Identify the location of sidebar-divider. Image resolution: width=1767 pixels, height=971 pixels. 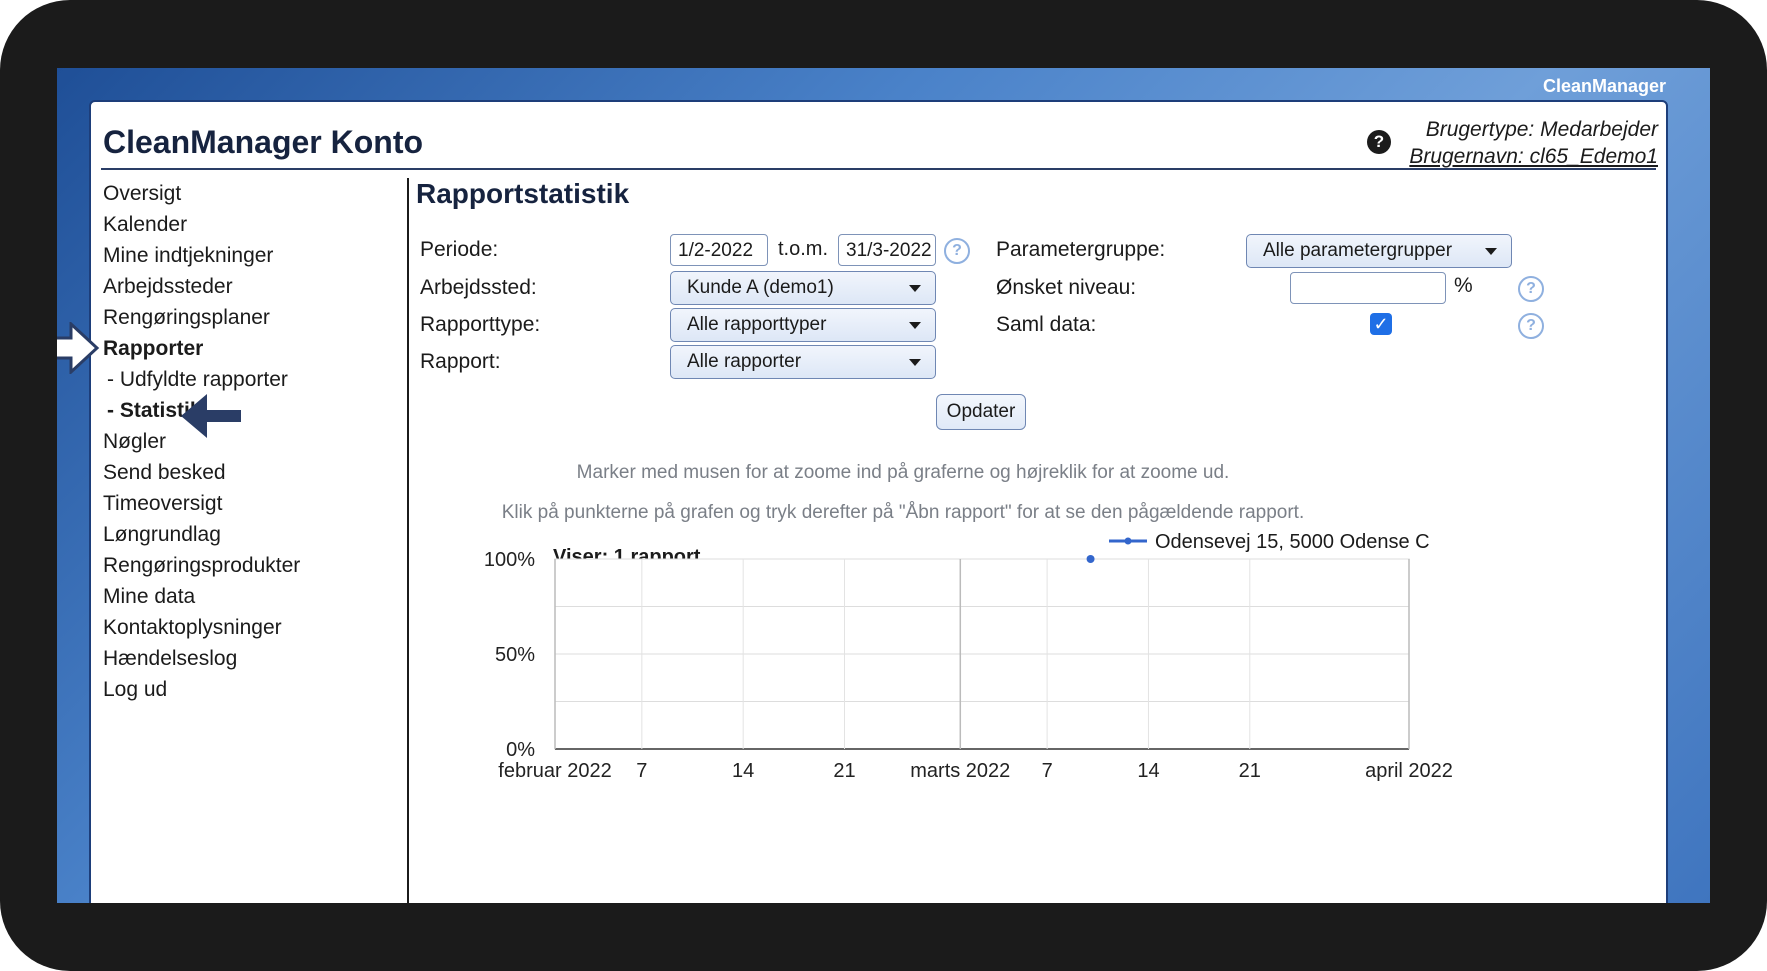
(408, 540).